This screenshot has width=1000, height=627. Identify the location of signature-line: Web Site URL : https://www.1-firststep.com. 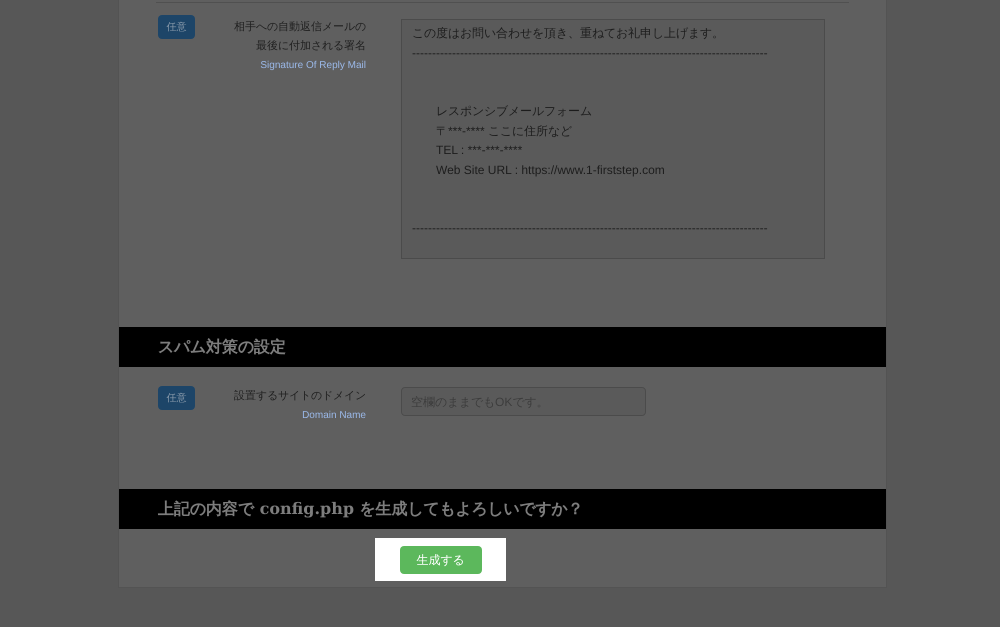
(550, 170).